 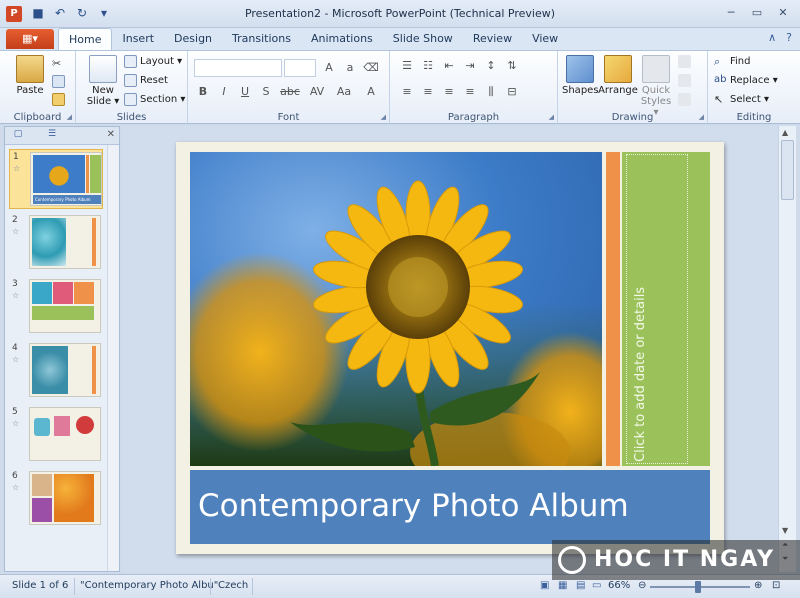 What do you see at coordinates (428, 92) in the screenshot?
I see `align-center-icon: ≡` at bounding box center [428, 92].